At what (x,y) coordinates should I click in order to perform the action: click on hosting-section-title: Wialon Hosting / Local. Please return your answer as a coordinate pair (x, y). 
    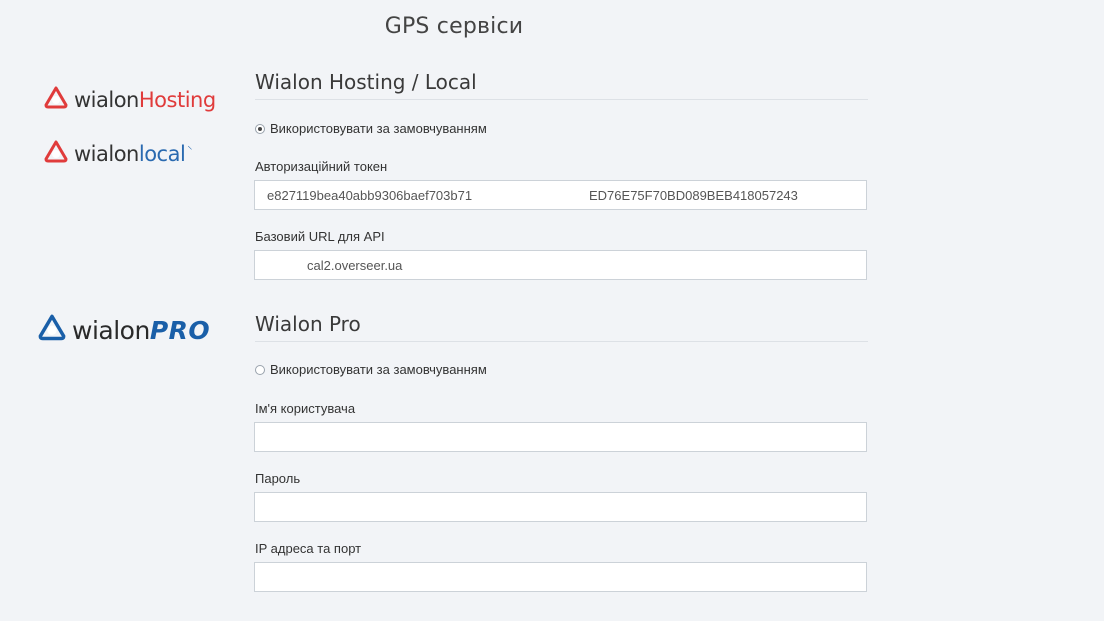
    Looking at the image, I should click on (561, 85).